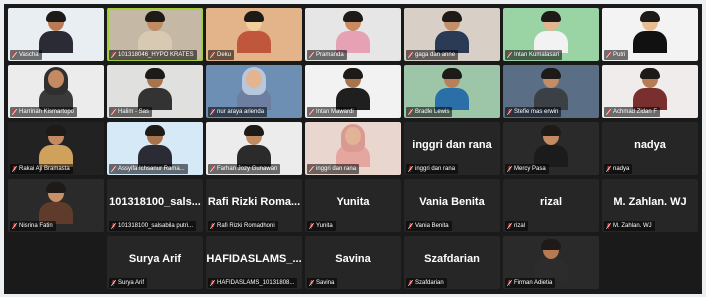 The height and width of the screenshot is (297, 706). I want to click on participant-tile: inggri dan rana inggri dan rana, so click(452, 148).